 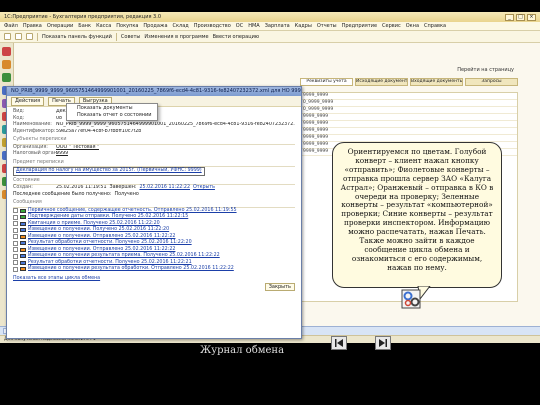 I want to click on menu-item: НМА, so click(x=254, y=26).